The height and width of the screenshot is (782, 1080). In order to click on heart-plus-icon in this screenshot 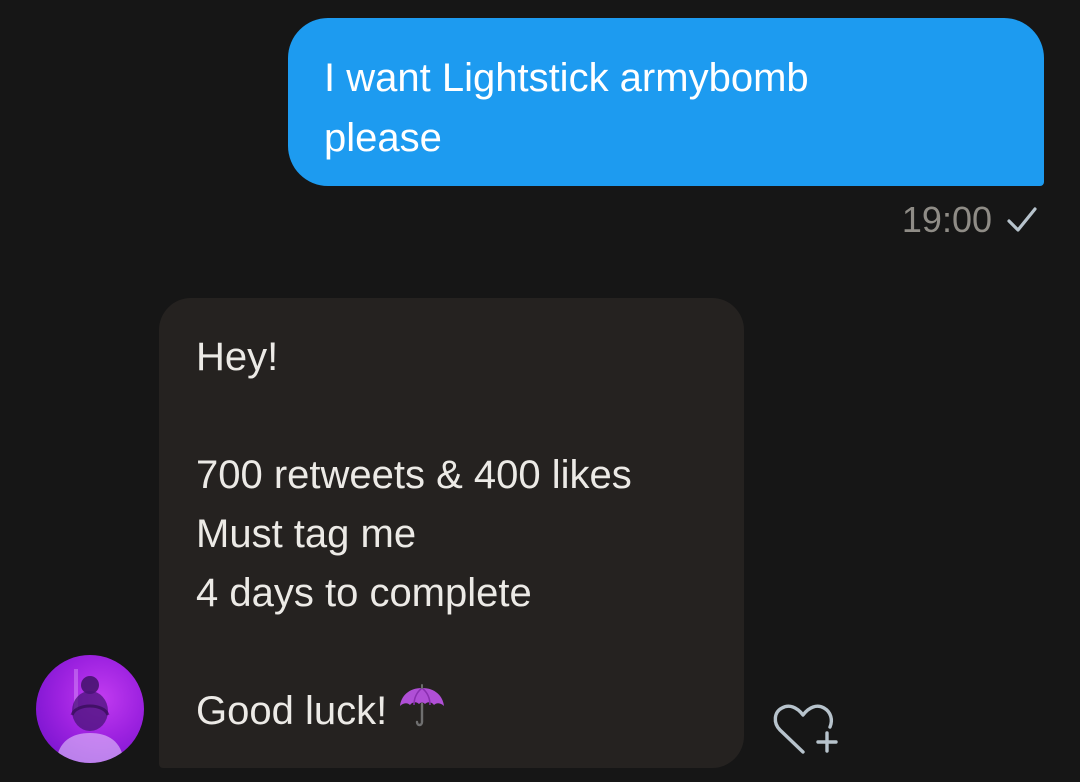, I will do `click(805, 729)`.